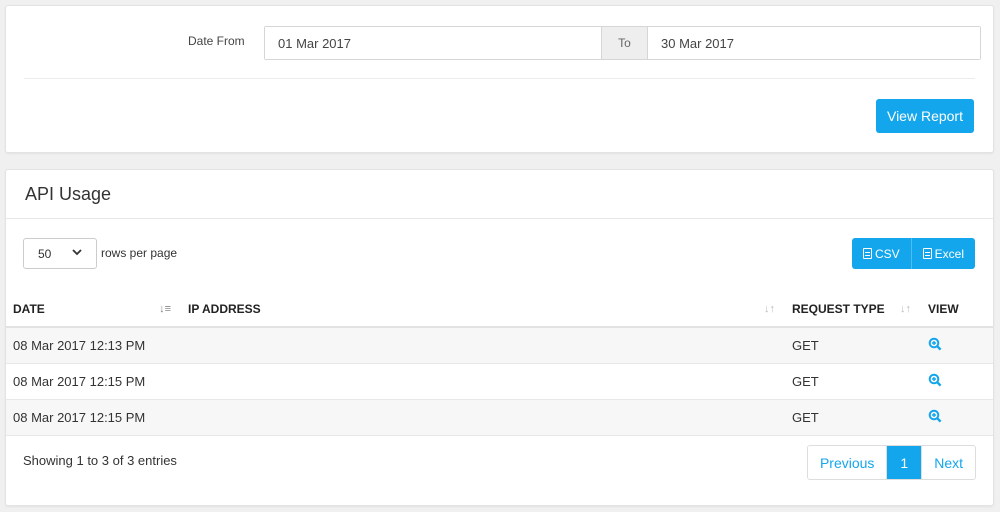 This screenshot has height=512, width=1000. What do you see at coordinates (948, 462) in the screenshot?
I see `next-page-button: Next` at bounding box center [948, 462].